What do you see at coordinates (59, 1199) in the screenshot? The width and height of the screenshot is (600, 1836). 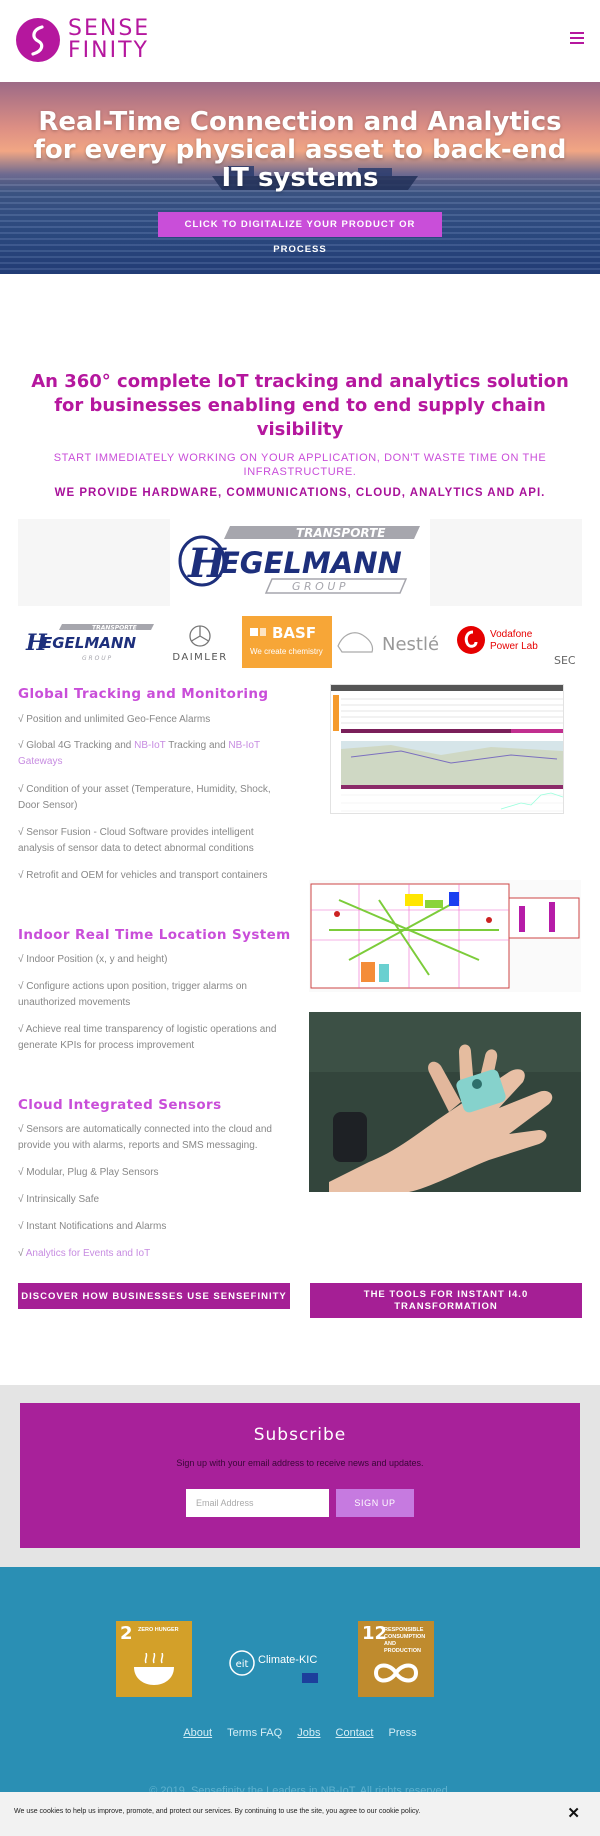 I see `cloud-bullet-3: √ Intrinsically Safe` at bounding box center [59, 1199].